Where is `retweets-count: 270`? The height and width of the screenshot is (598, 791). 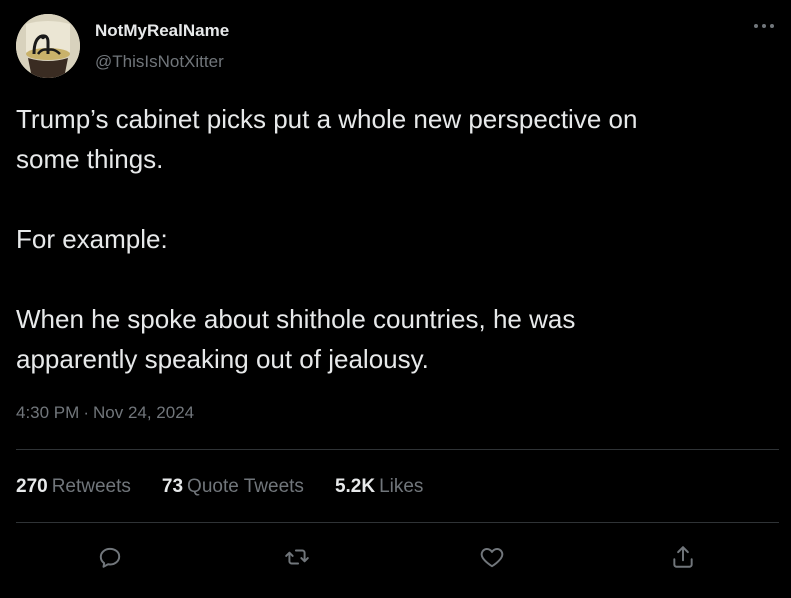 retweets-count: 270 is located at coordinates (32, 486).